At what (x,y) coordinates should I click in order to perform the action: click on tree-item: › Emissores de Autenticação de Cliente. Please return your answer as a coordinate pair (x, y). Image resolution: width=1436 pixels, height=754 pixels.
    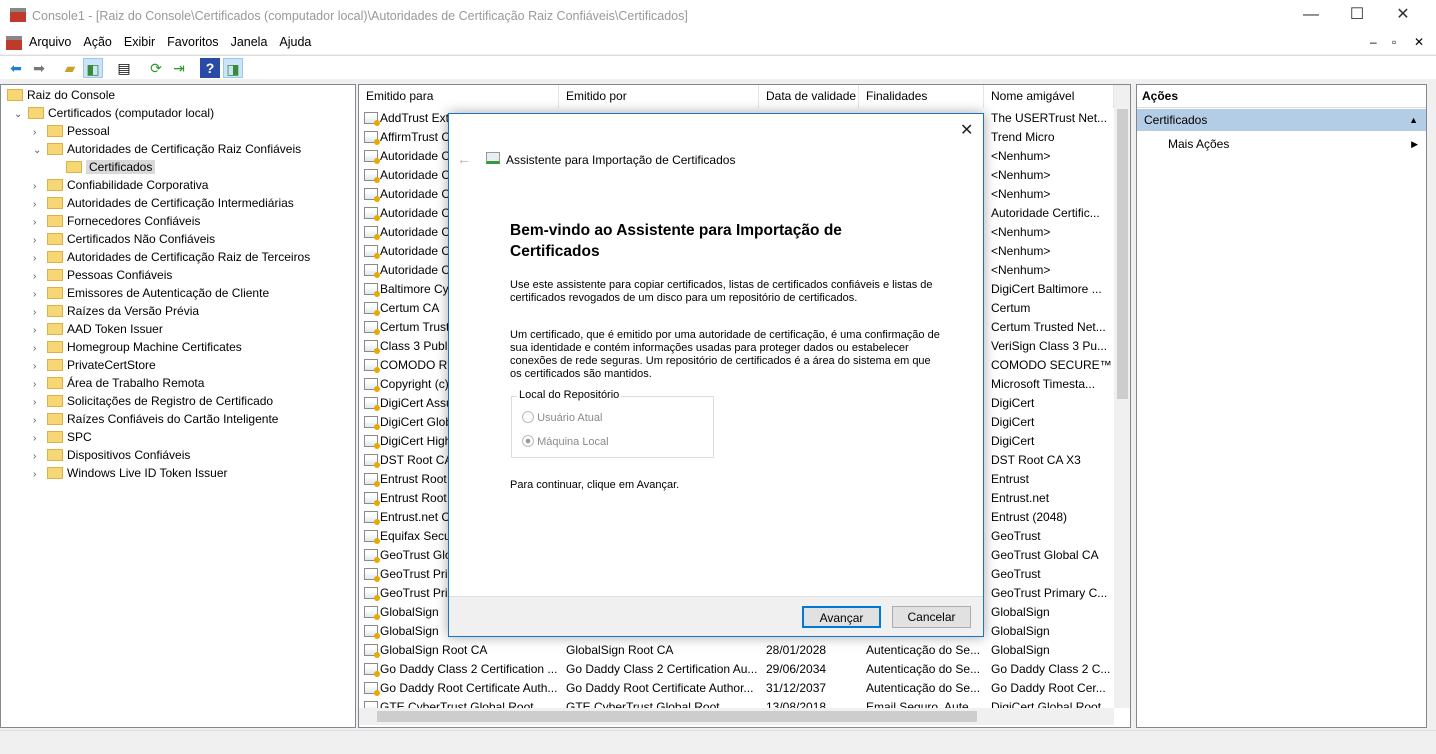
    Looking at the image, I should click on (151, 293).